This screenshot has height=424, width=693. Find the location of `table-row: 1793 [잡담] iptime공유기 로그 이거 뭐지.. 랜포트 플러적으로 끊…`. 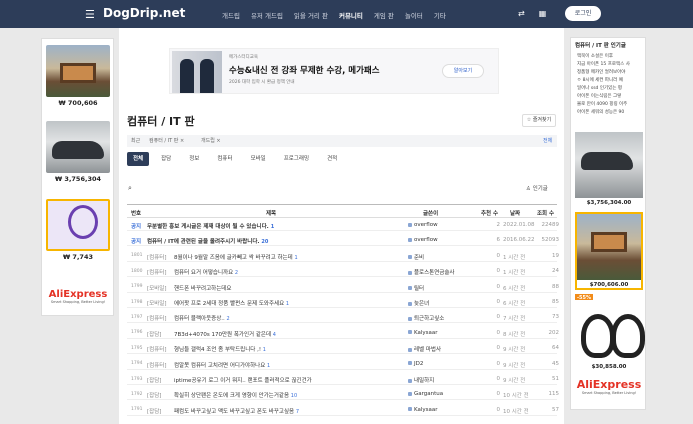

table-row: 1793 [잡담] iptime공유기 로그 이거 뭐지.. 랜포트 플러적으로 끊… is located at coordinates (343, 379).